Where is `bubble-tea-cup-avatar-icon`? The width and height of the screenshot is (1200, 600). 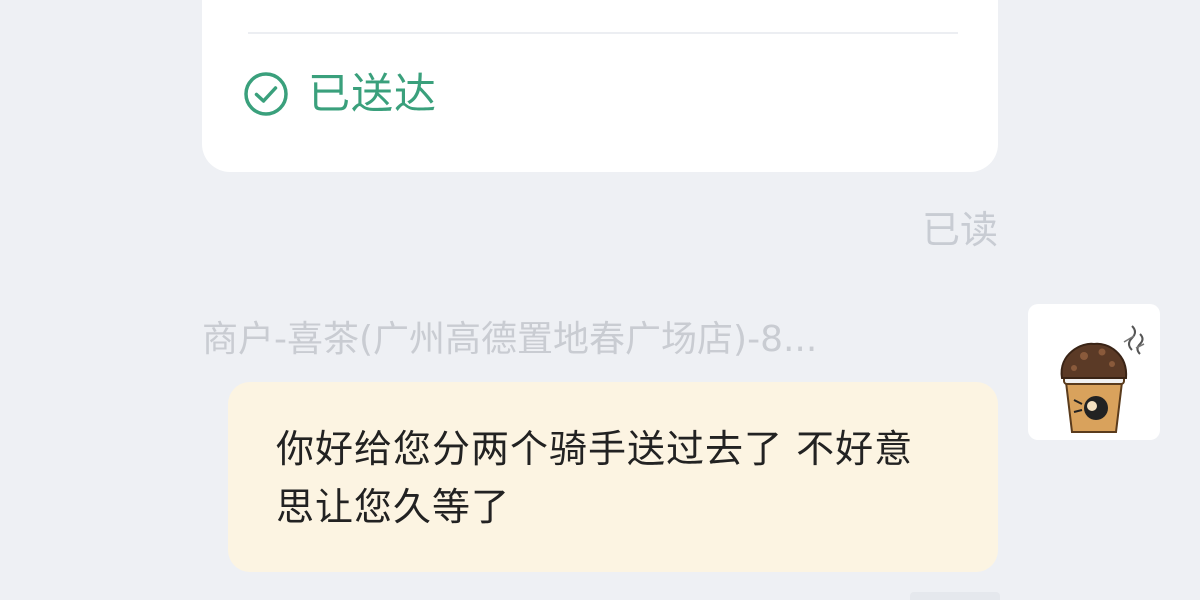 bubble-tea-cup-avatar-icon is located at coordinates (1094, 372).